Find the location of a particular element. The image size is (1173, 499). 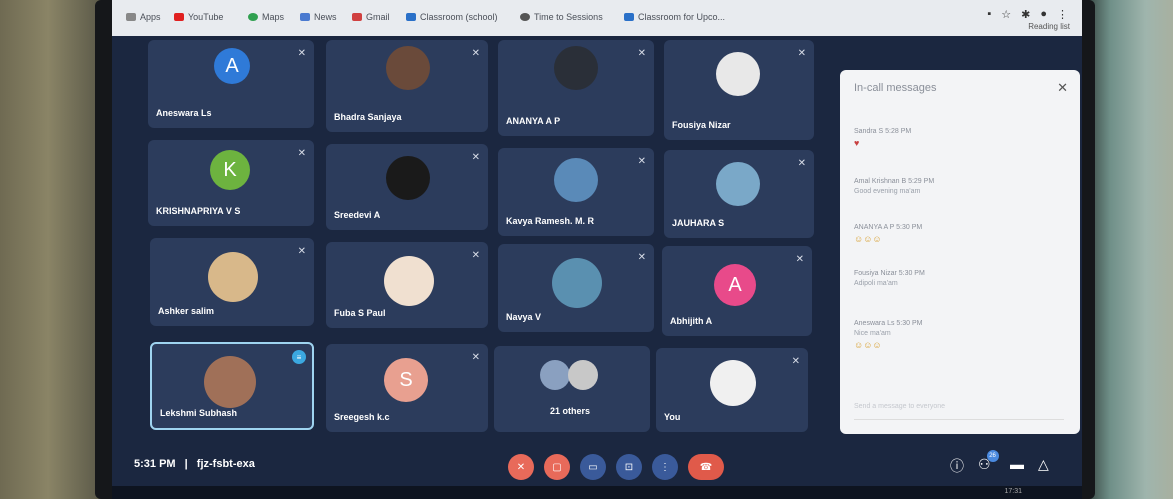

message-sender: ANANYA A P 5:30 PM is located at coordinates (888, 227).